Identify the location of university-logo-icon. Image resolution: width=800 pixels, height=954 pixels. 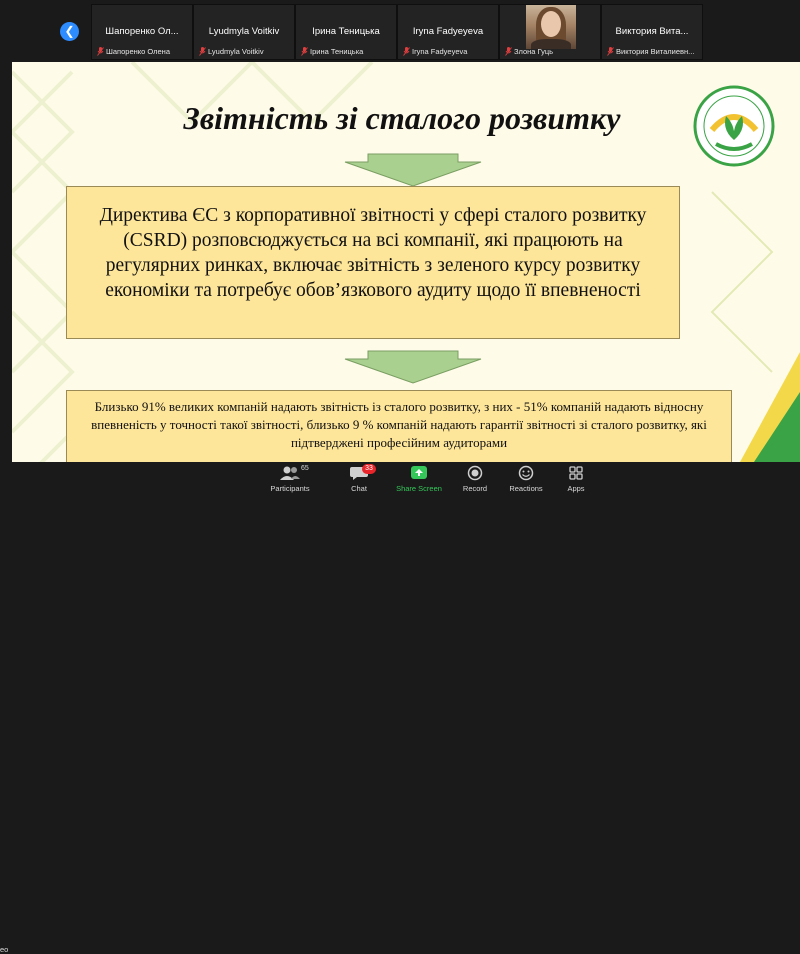
(734, 126).